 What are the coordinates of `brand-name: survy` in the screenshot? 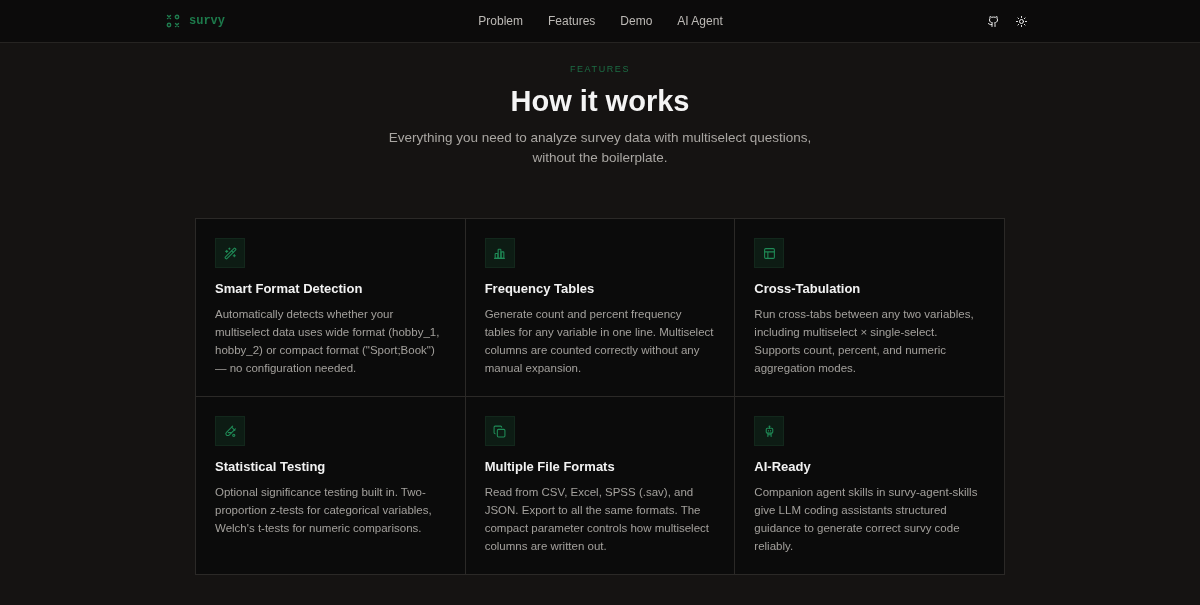 It's located at (207, 21).